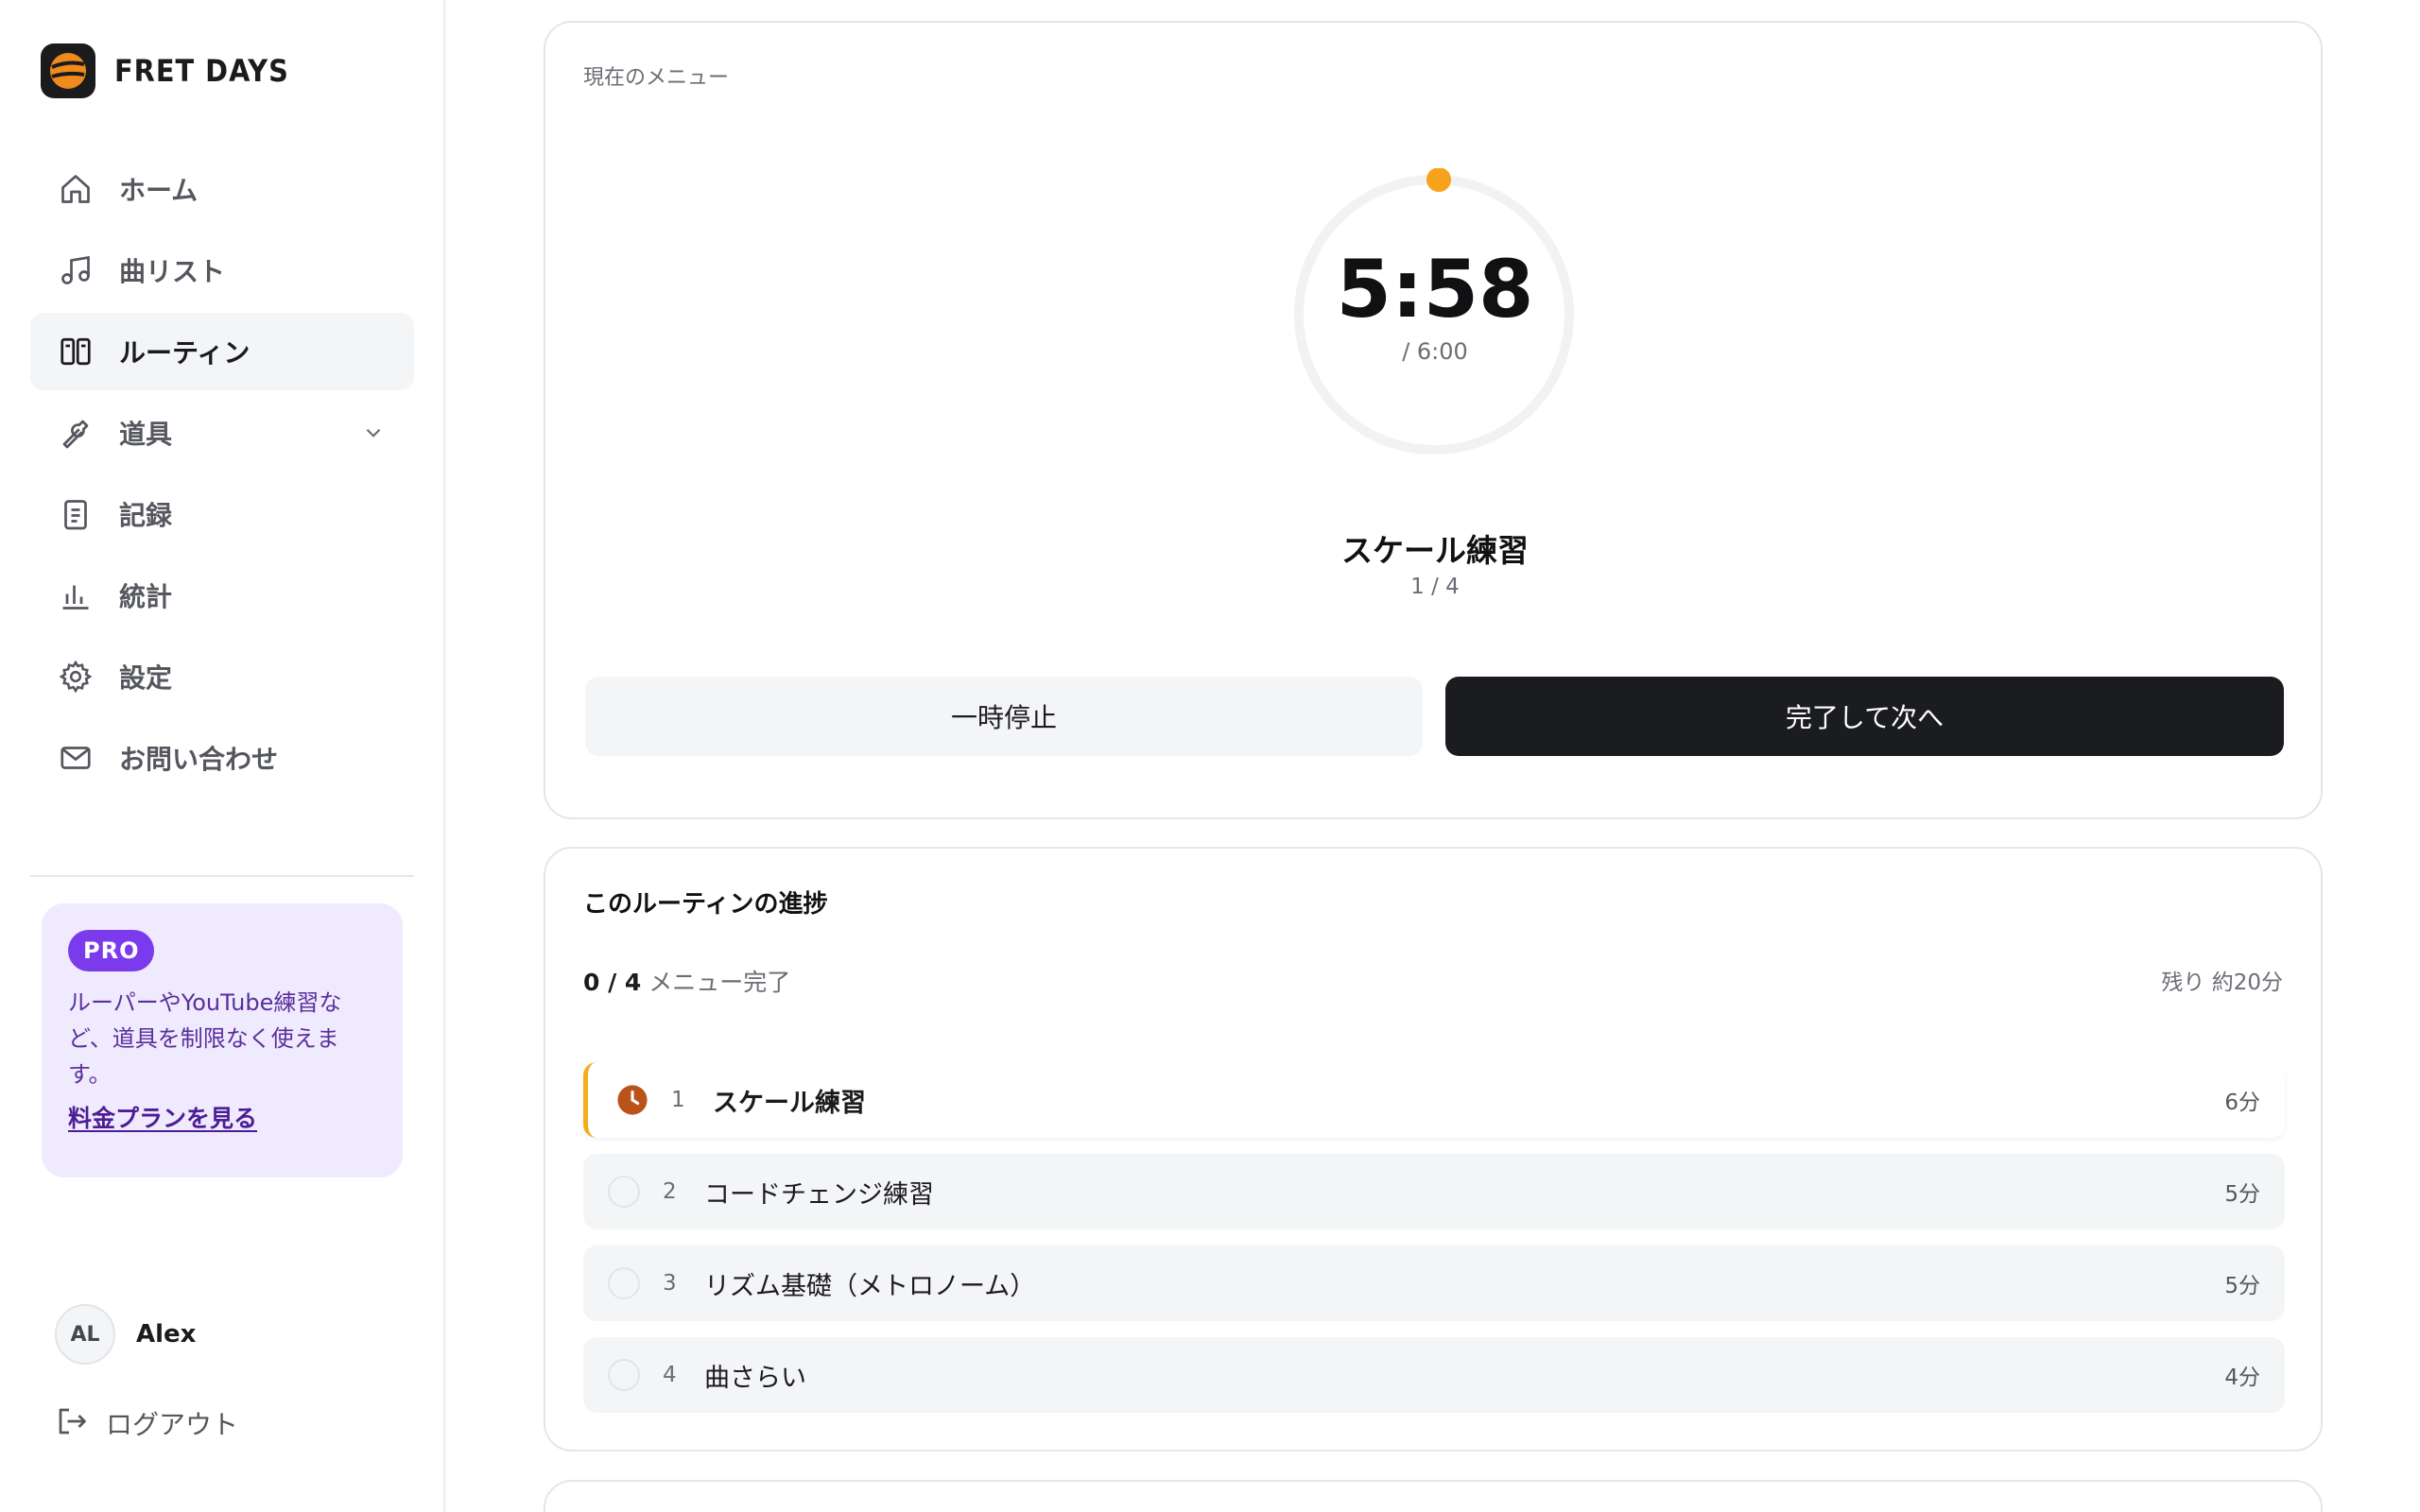 Image resolution: width=2420 pixels, height=1512 pixels. Describe the element at coordinates (76, 514) in the screenshot. I see `clipboard-icon` at that location.